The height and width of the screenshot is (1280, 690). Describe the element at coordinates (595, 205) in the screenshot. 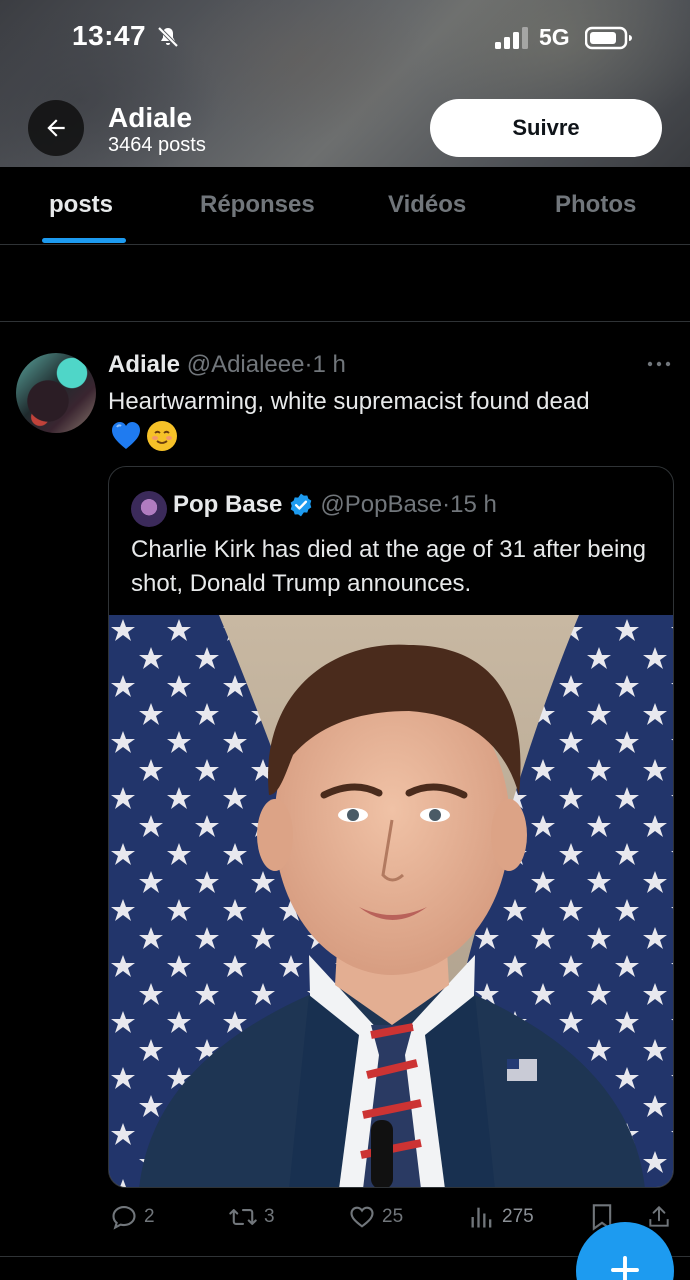

I see `tab-photos: Photos` at that location.